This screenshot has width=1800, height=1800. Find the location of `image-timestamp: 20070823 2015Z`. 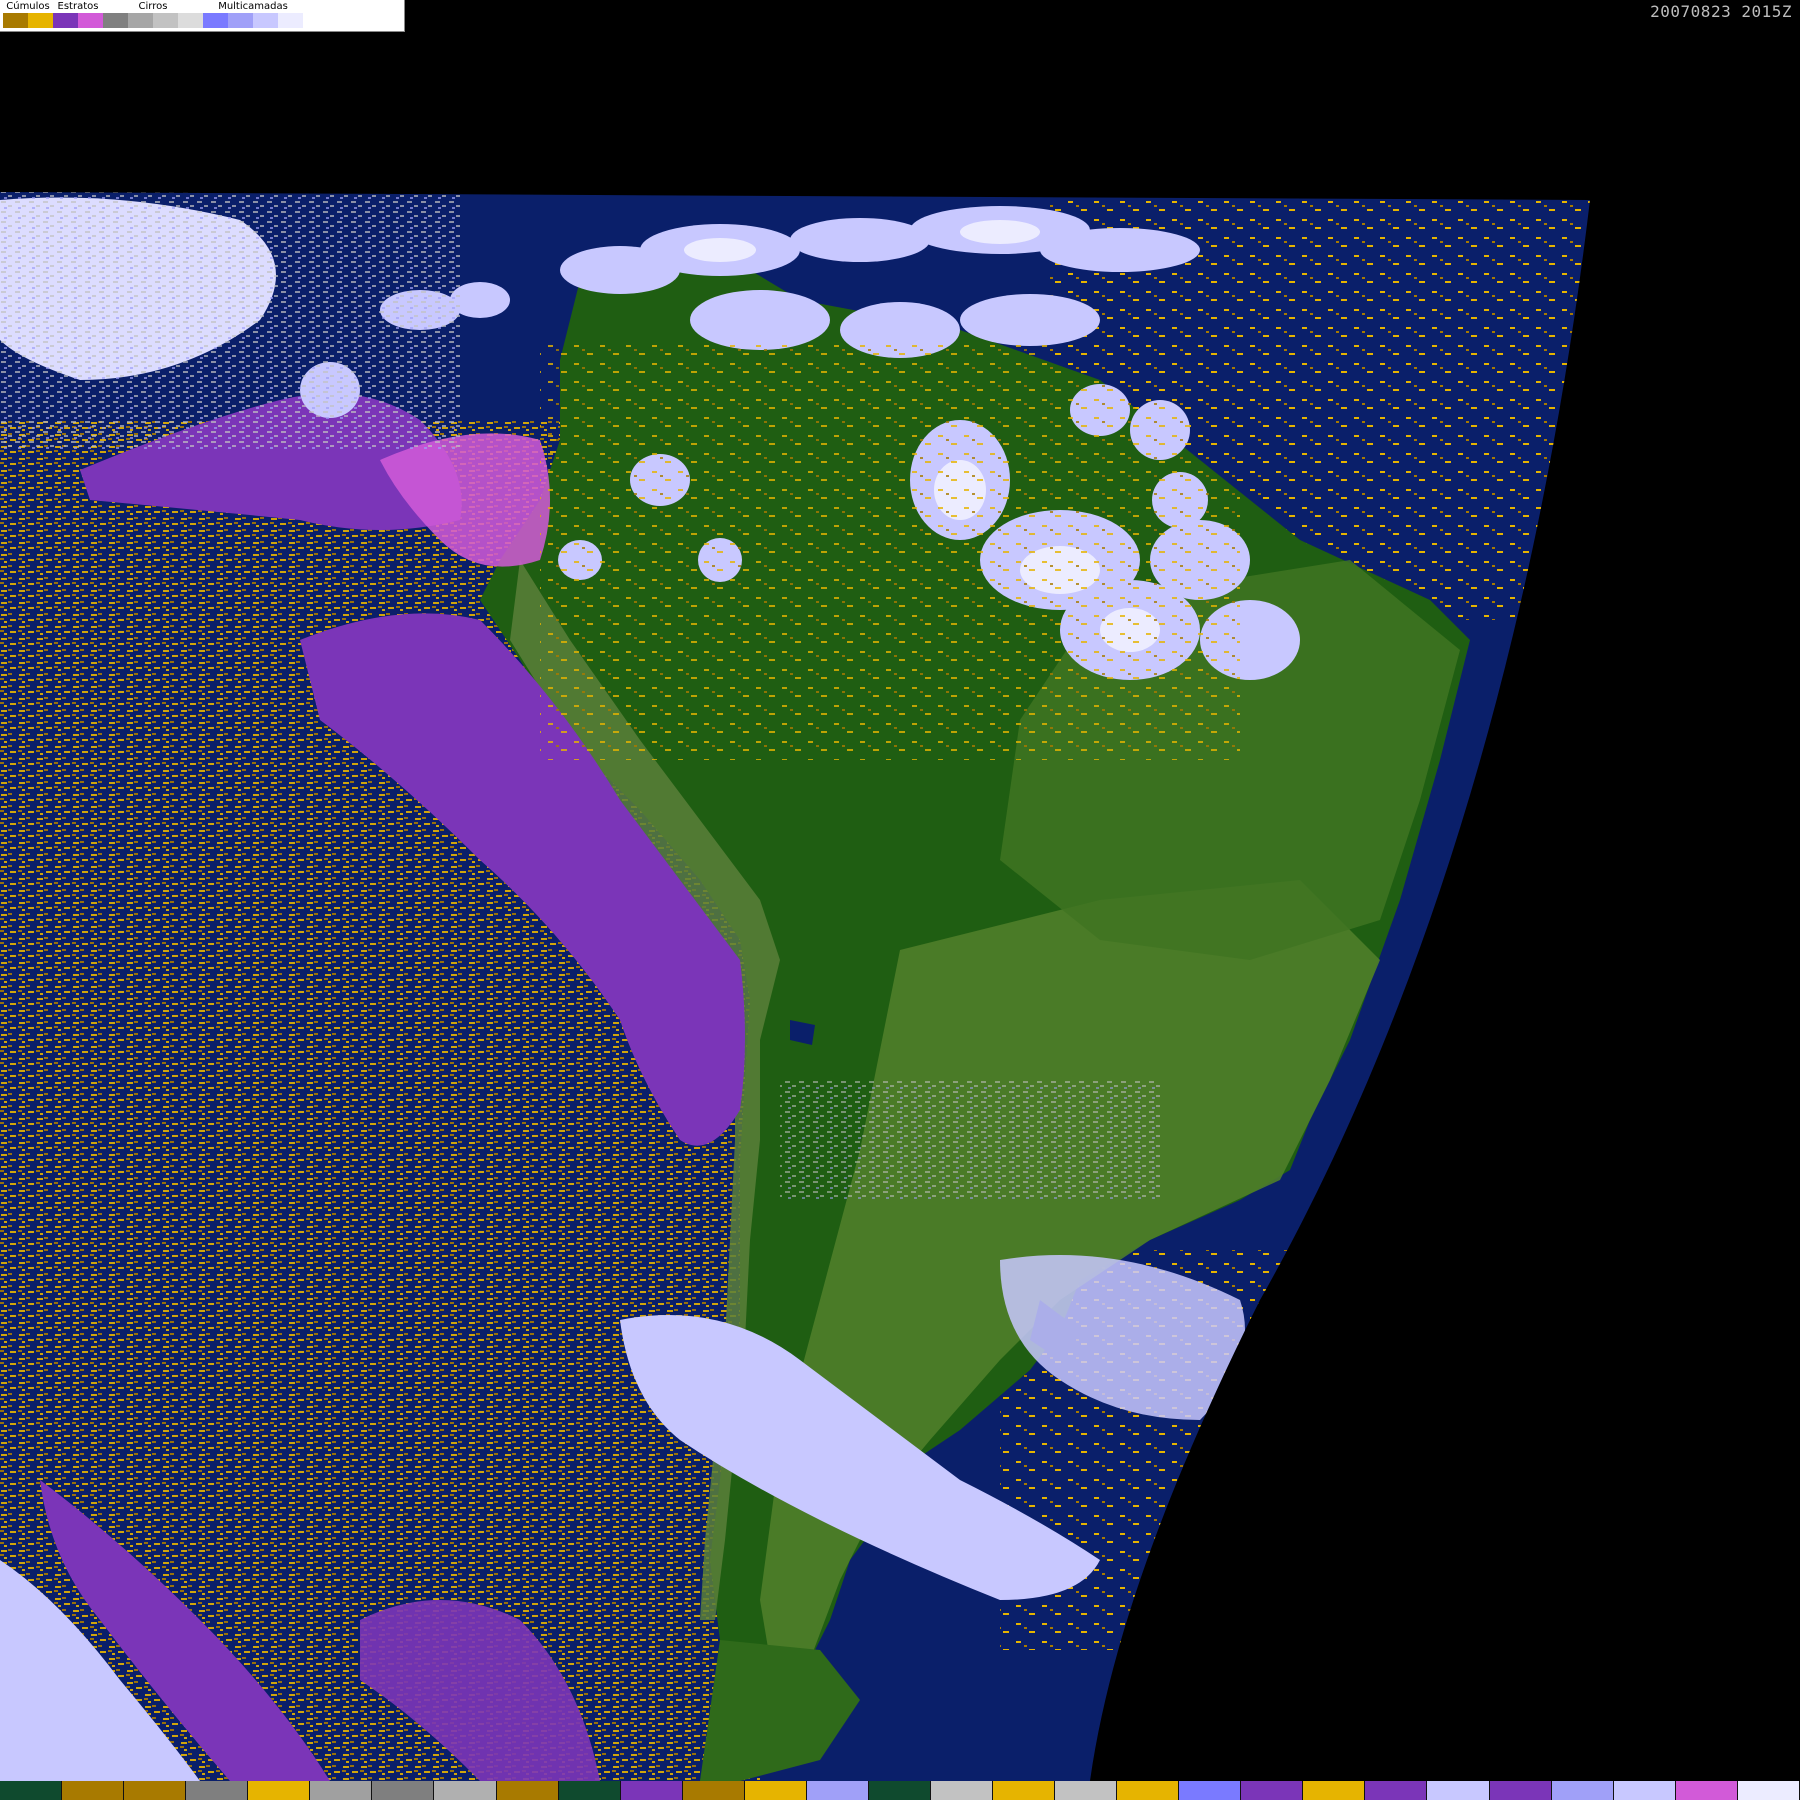

image-timestamp: 20070823 2015Z is located at coordinates (1721, 11).